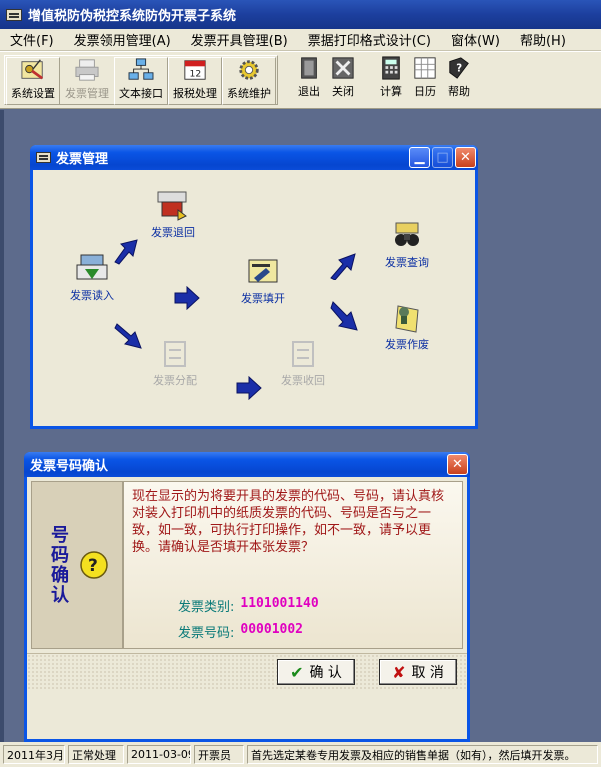  I want to click on check-icon: ✔, so click(297, 672).